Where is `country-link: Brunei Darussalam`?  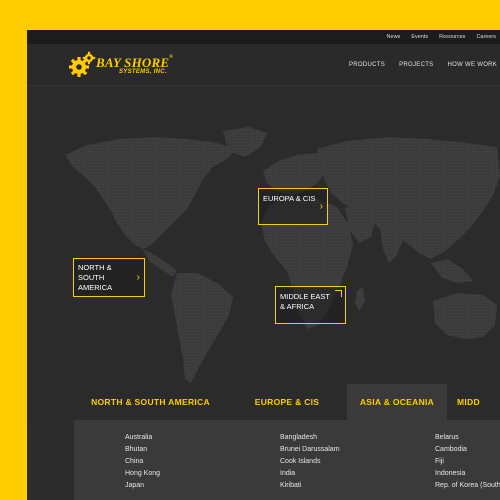
country-link: Brunei Darussalam is located at coordinates (310, 450).